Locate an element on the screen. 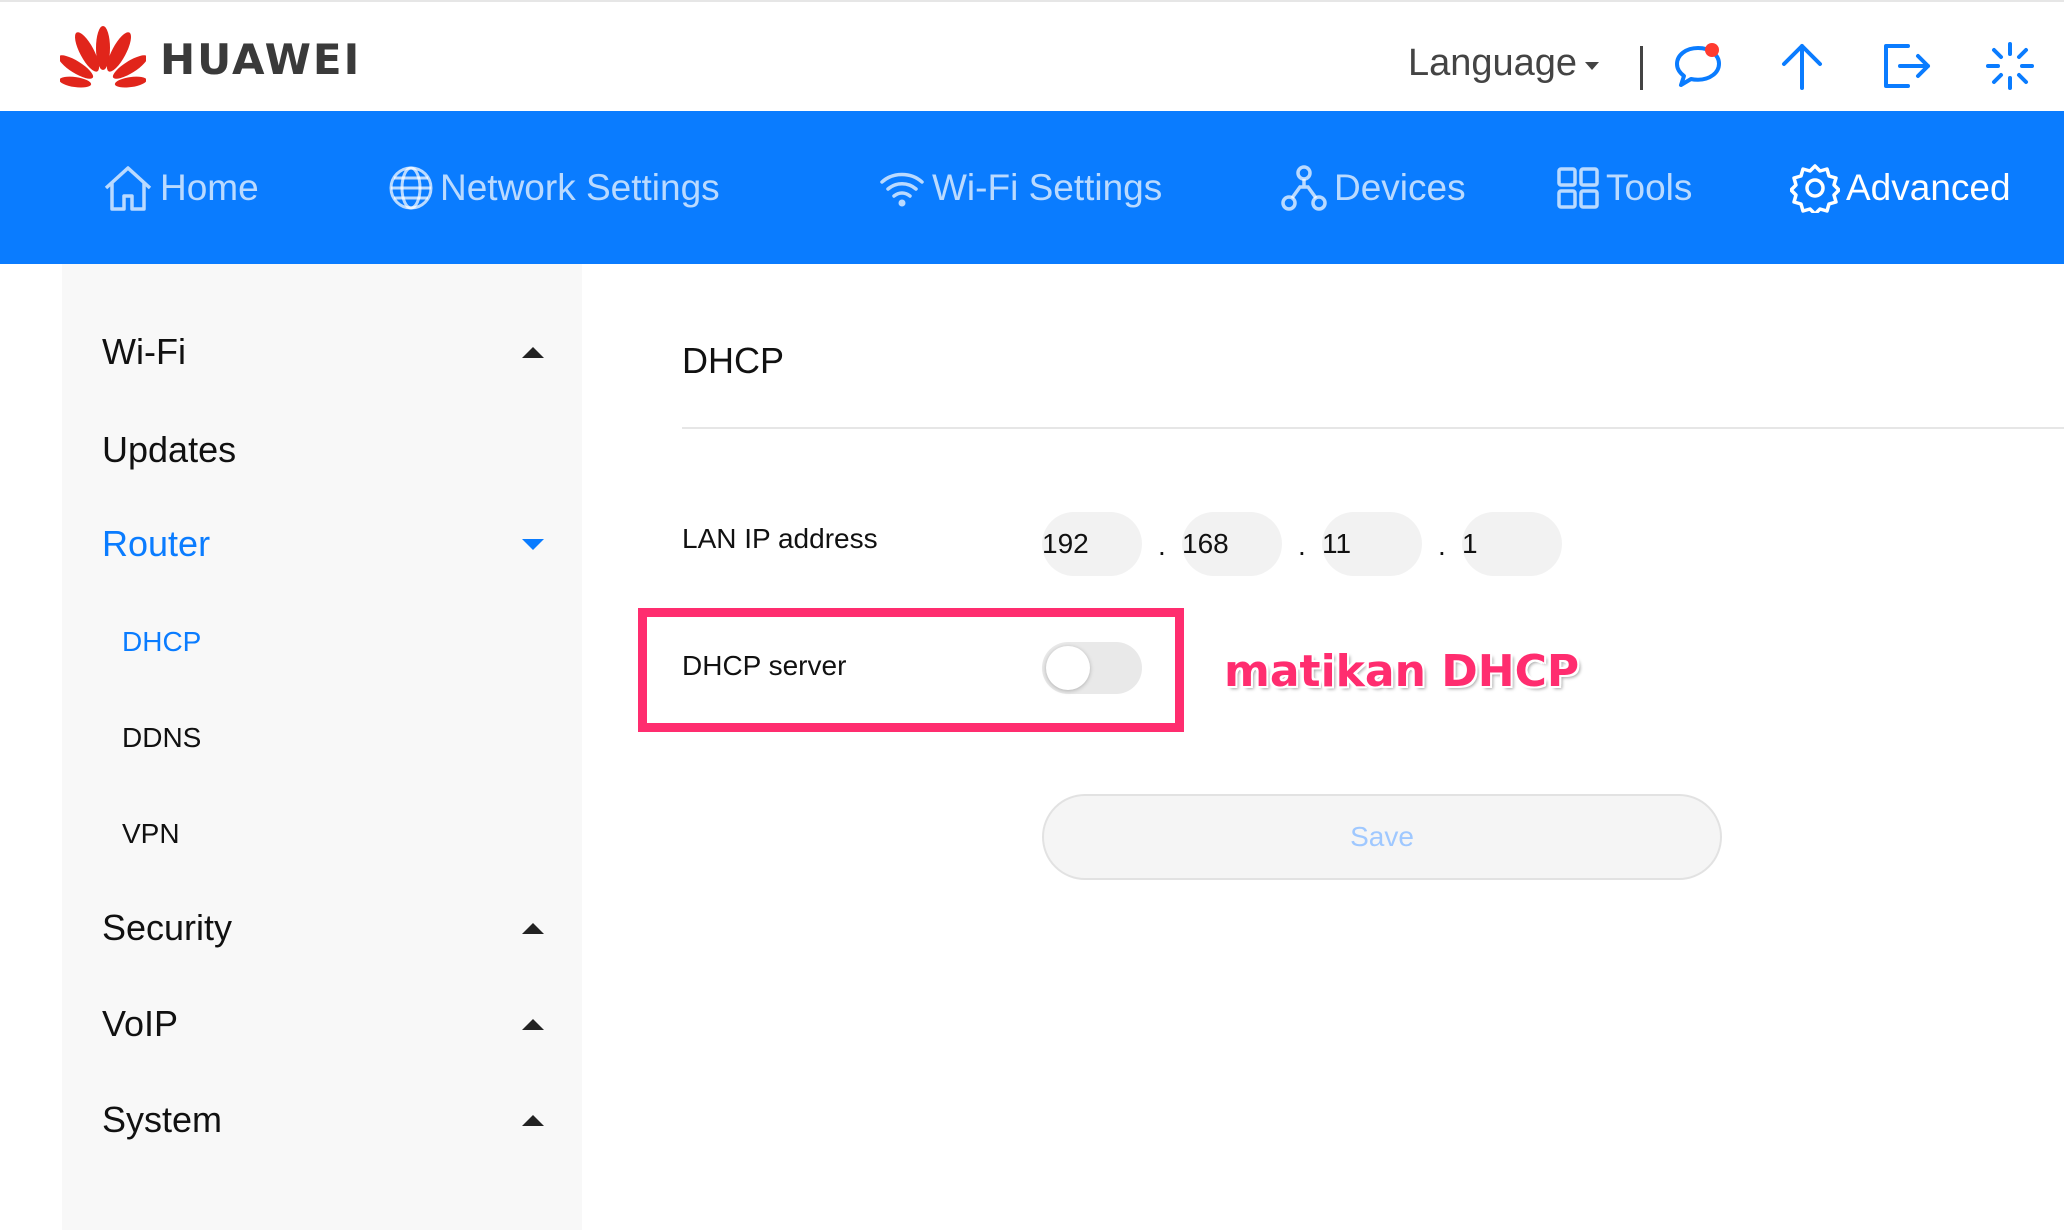  sidebar-item-router: Router is located at coordinates (327, 544).